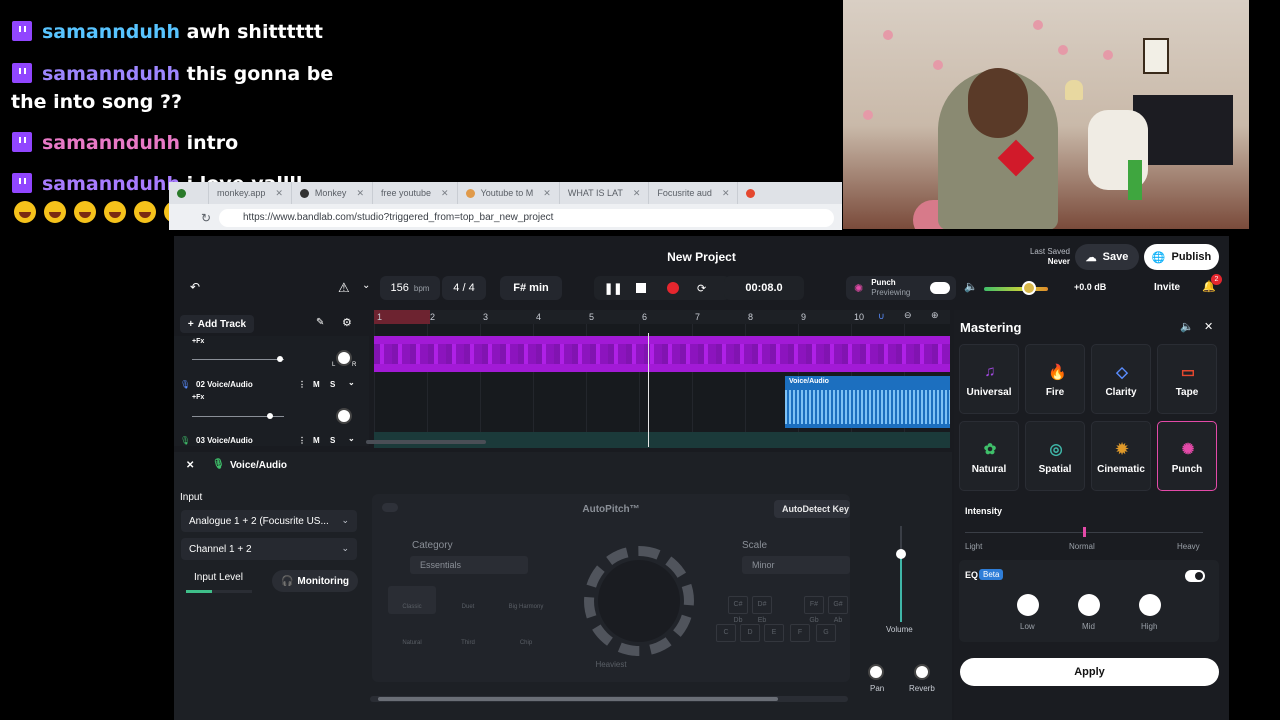 This screenshot has height=720, width=1280. I want to click on time-signature: 4 / 4, so click(464, 288).